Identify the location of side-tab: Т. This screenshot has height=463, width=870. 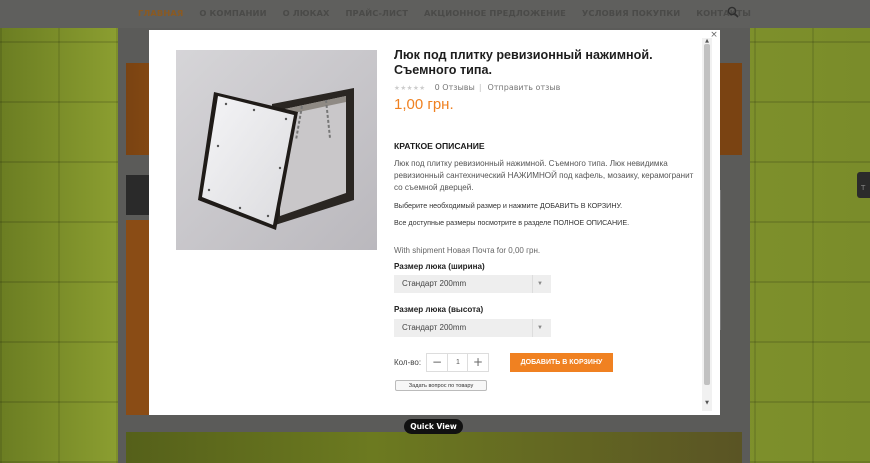
(863, 185).